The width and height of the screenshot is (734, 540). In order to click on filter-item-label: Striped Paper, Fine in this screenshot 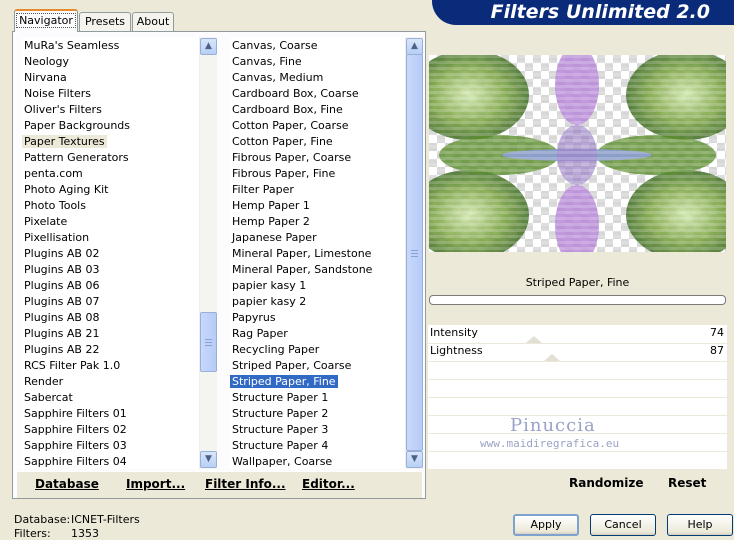, I will do `click(284, 381)`.